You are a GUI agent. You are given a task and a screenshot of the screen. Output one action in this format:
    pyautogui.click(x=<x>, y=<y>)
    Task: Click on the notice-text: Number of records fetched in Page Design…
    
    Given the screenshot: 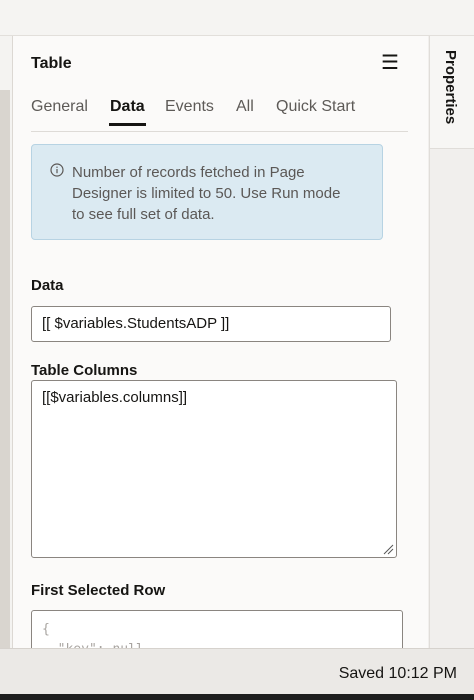 What is the action you would take?
    pyautogui.click(x=222, y=193)
    